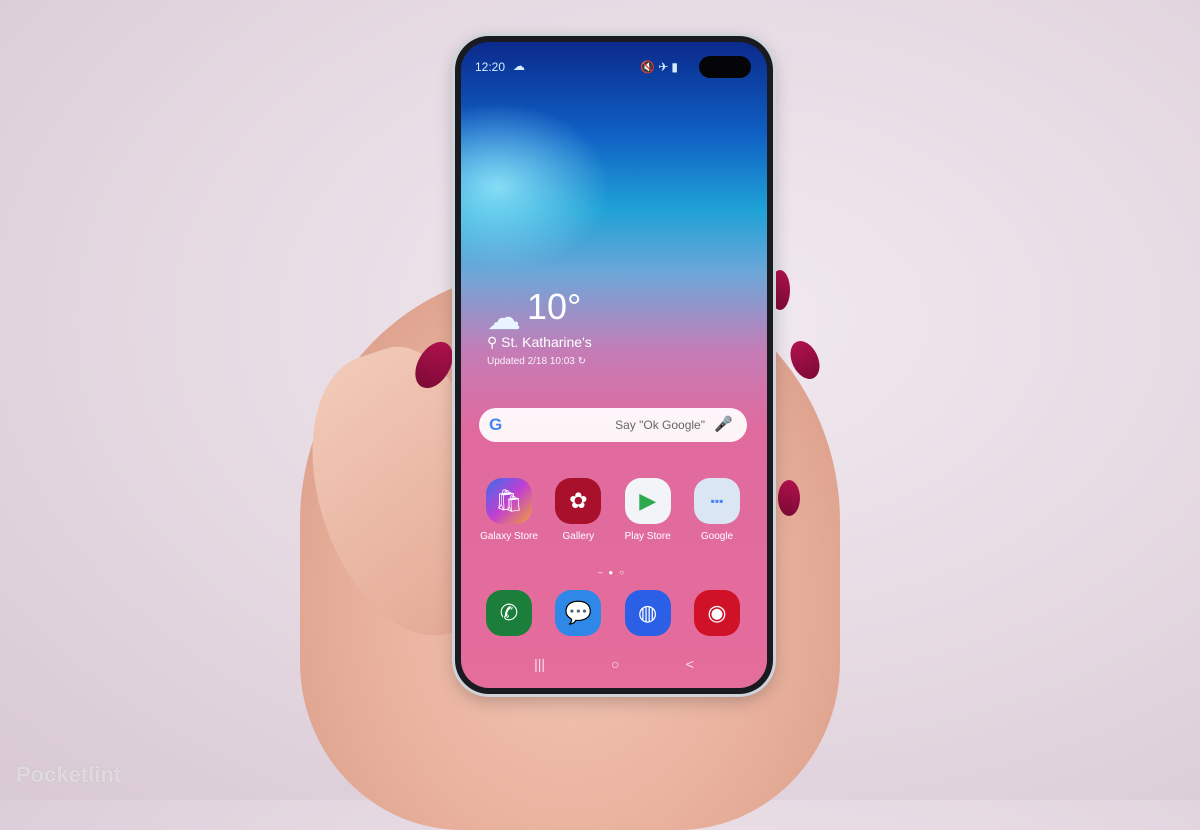 The image size is (1200, 830). Describe the element at coordinates (537, 361) in the screenshot. I see `updated-time: Updated 2/18 10:03 ↻` at that location.